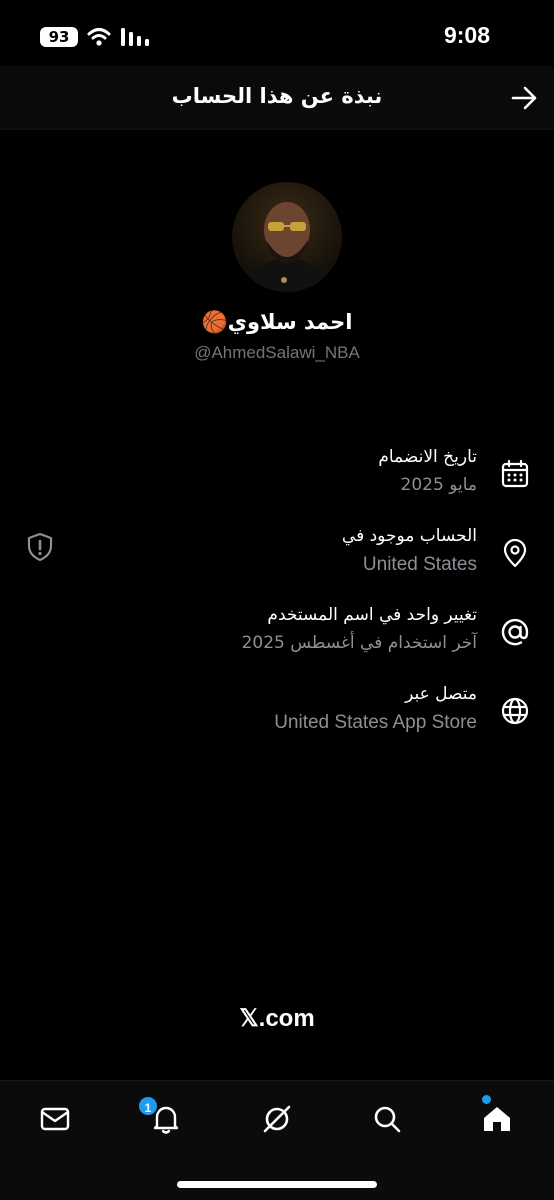 The width and height of the screenshot is (554, 1200). What do you see at coordinates (515, 473) in the screenshot?
I see `calendar-icon` at bounding box center [515, 473].